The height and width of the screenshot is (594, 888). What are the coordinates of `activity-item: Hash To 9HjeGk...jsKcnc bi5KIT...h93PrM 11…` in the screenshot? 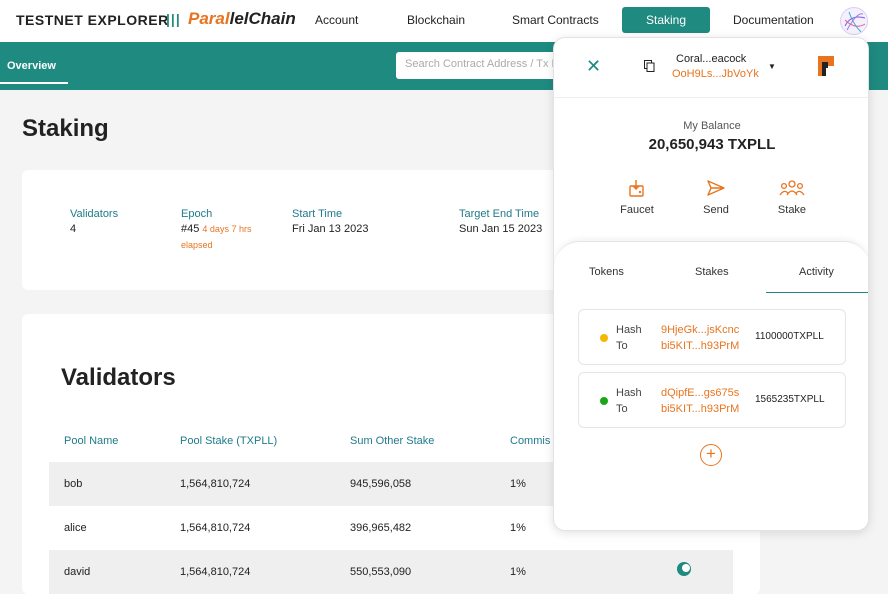 It's located at (712, 337).